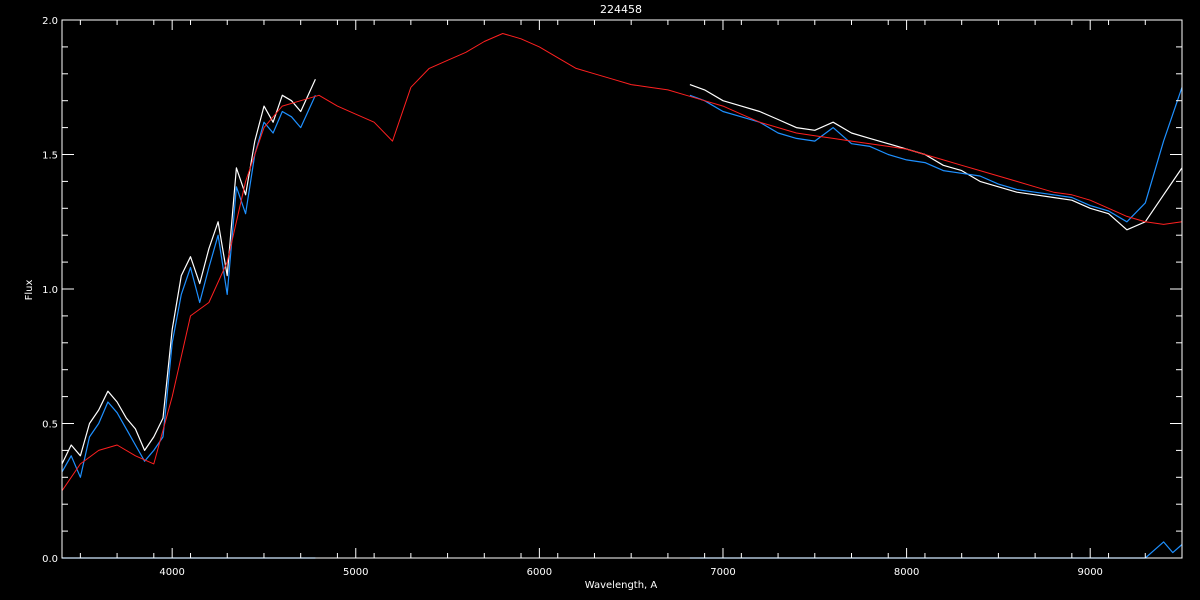 Image resolution: width=1200 pixels, height=600 pixels. What do you see at coordinates (722, 572) in the screenshot?
I see `x-tick-label: 7000` at bounding box center [722, 572].